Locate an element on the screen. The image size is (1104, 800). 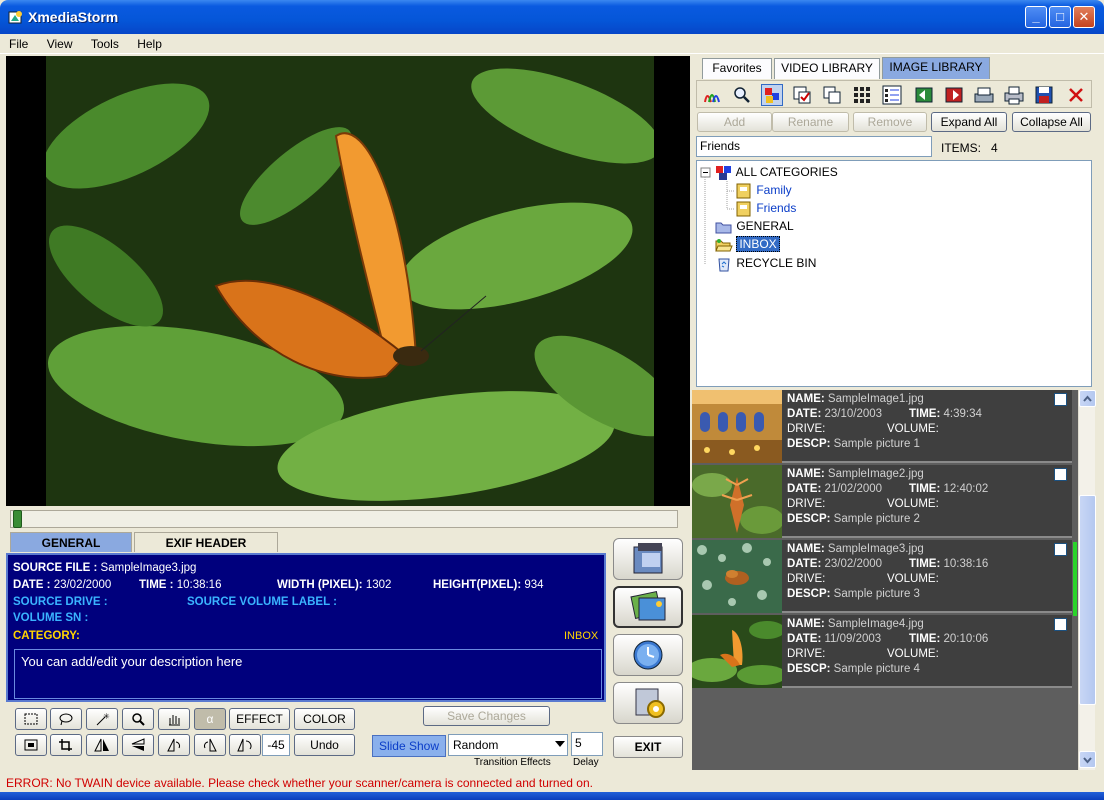
save-changes-button: Save Changes is located at coordinates (486, 716).